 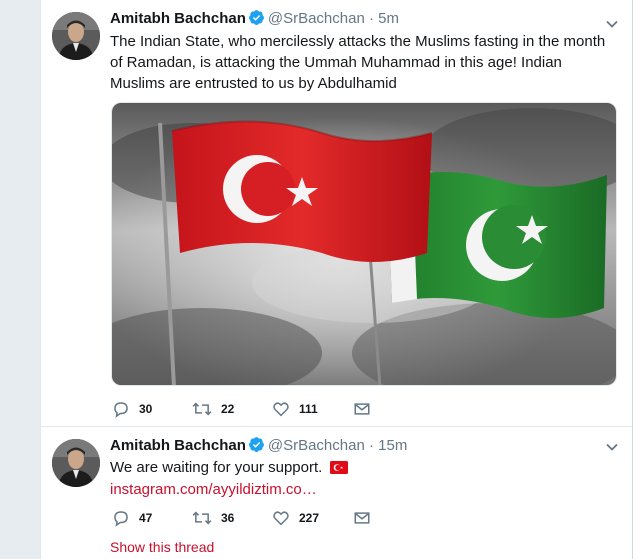 What do you see at coordinates (388, 18) in the screenshot?
I see `timestamp: 5m` at bounding box center [388, 18].